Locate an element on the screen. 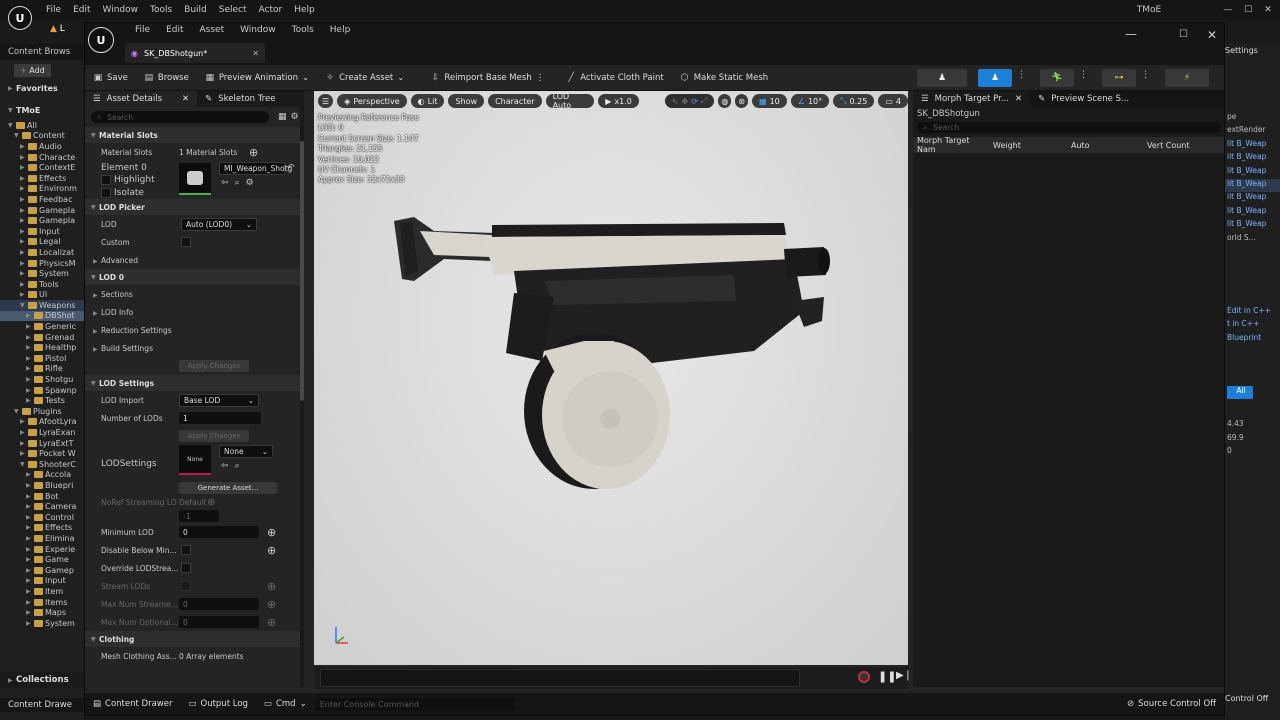 This screenshot has width=1280, height=720. maximize-icon: ☐ is located at coordinates (1183, 34).